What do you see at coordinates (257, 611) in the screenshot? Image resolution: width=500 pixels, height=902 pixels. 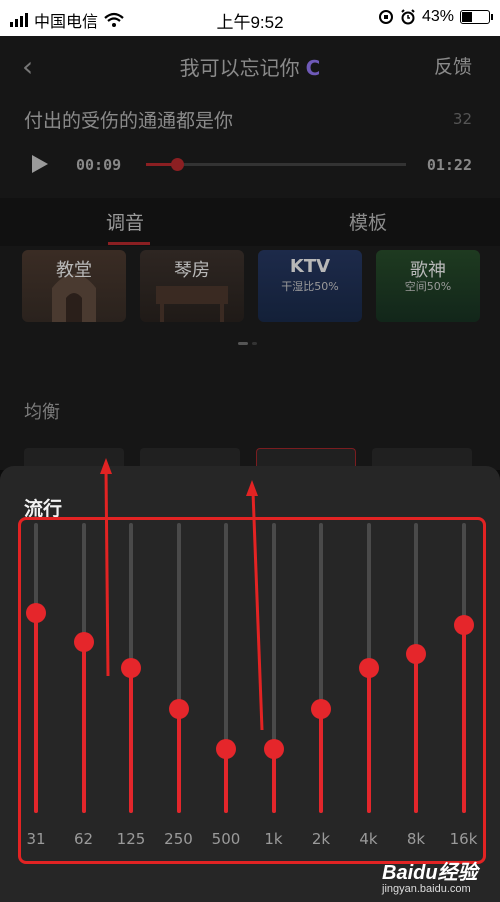 I see `arrow-line-right` at bounding box center [257, 611].